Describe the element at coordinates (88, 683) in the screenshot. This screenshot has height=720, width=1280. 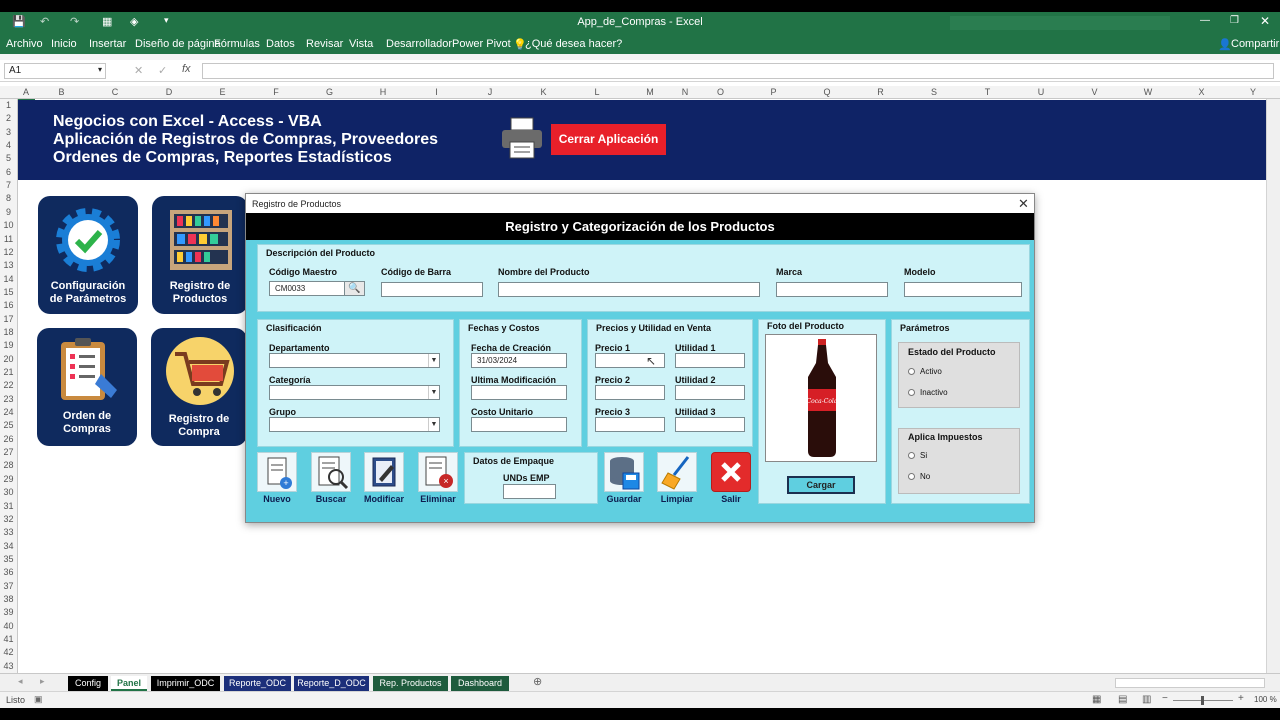
I see `sheet-tab-config: Config` at that location.